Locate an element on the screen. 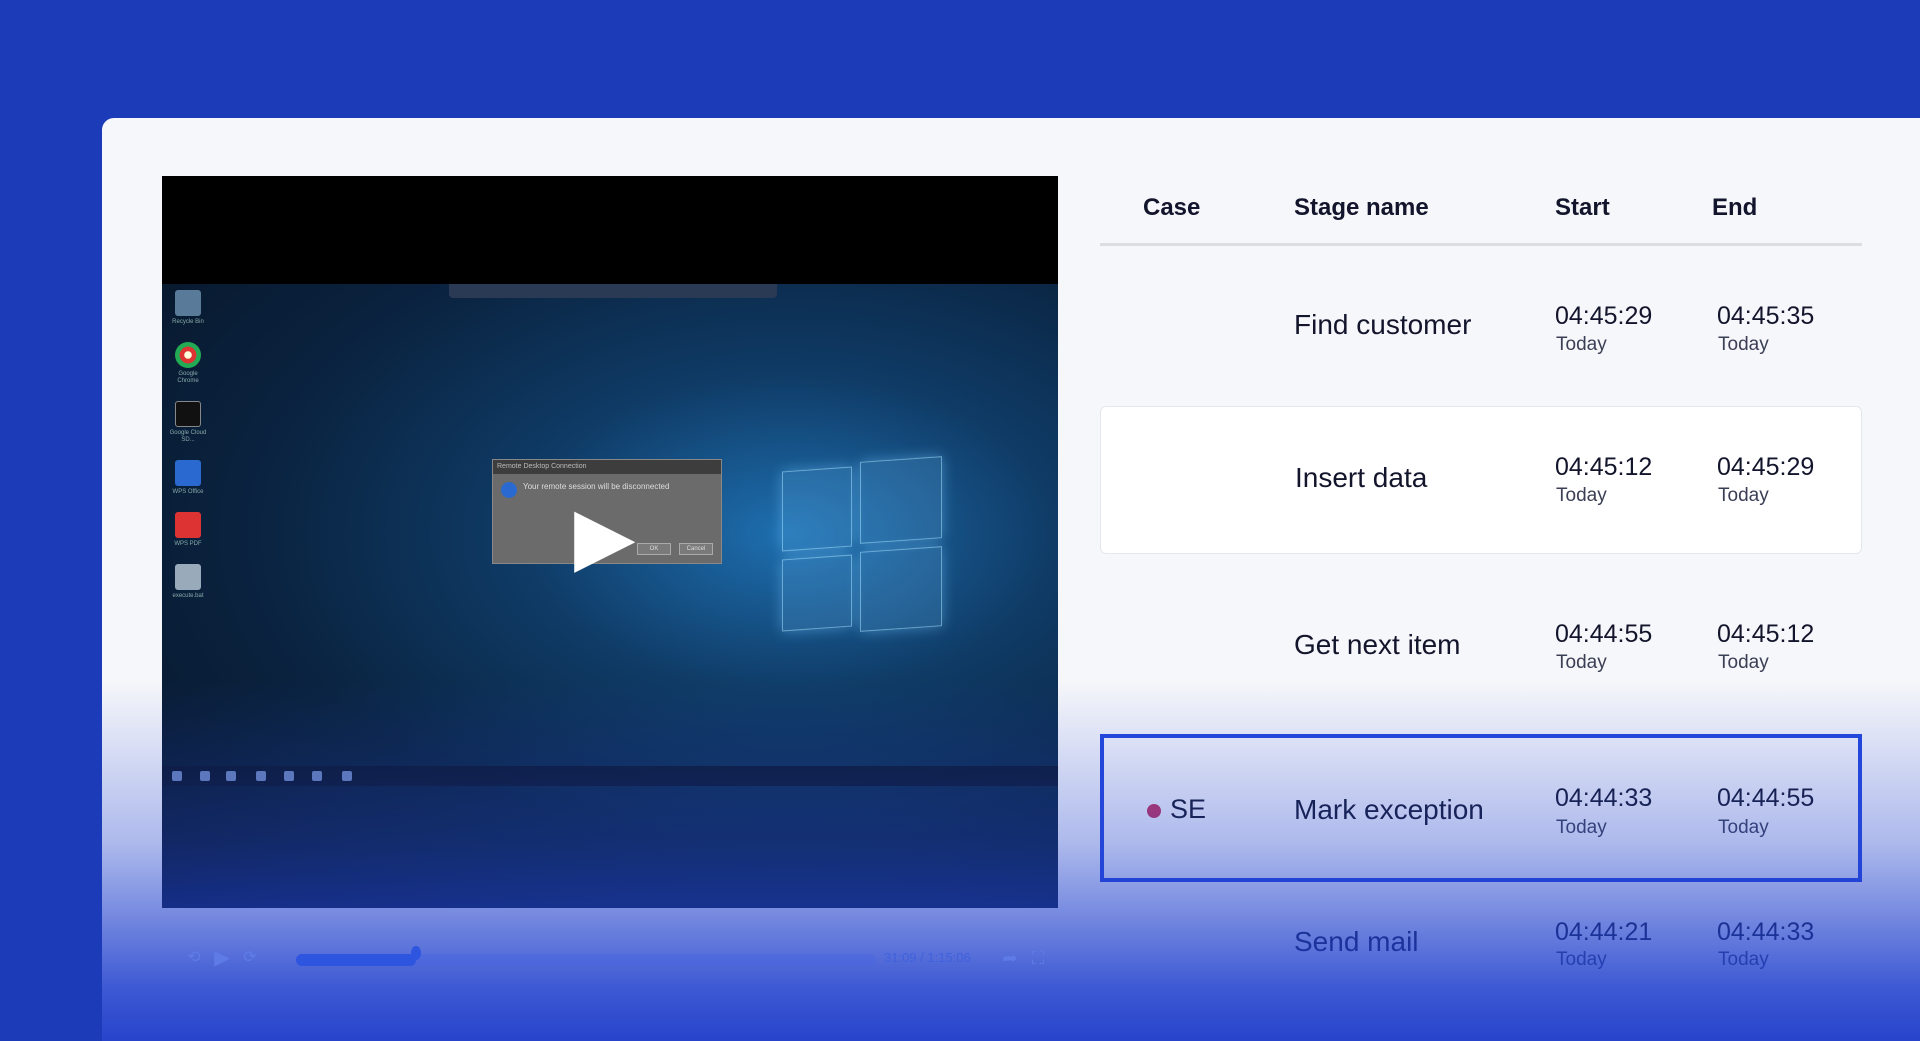  progress-bar is located at coordinates (586, 960).